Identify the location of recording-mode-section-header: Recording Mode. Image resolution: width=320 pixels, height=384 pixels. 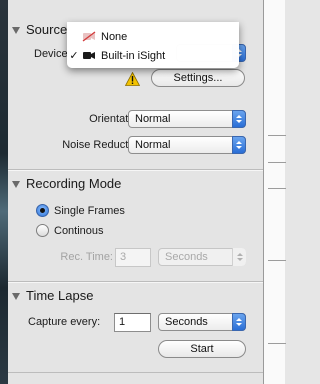
(66, 183).